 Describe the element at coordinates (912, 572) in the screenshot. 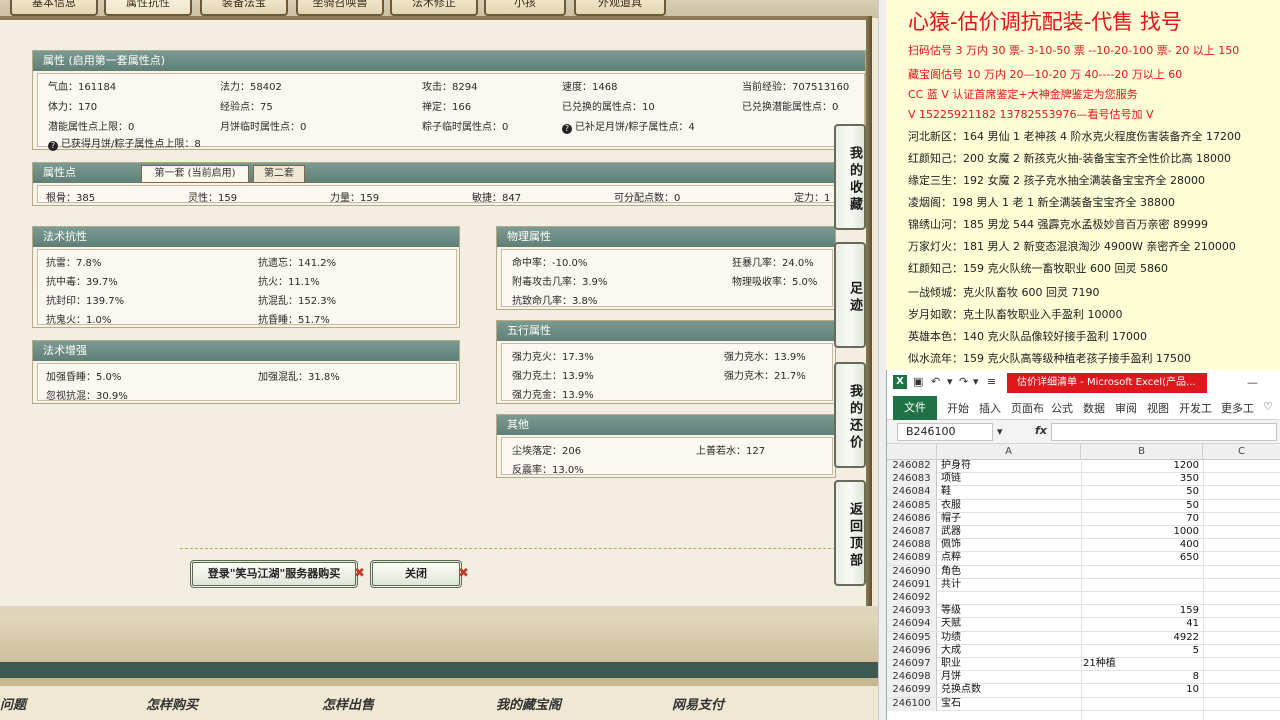

I see `row-number: 246090` at that location.